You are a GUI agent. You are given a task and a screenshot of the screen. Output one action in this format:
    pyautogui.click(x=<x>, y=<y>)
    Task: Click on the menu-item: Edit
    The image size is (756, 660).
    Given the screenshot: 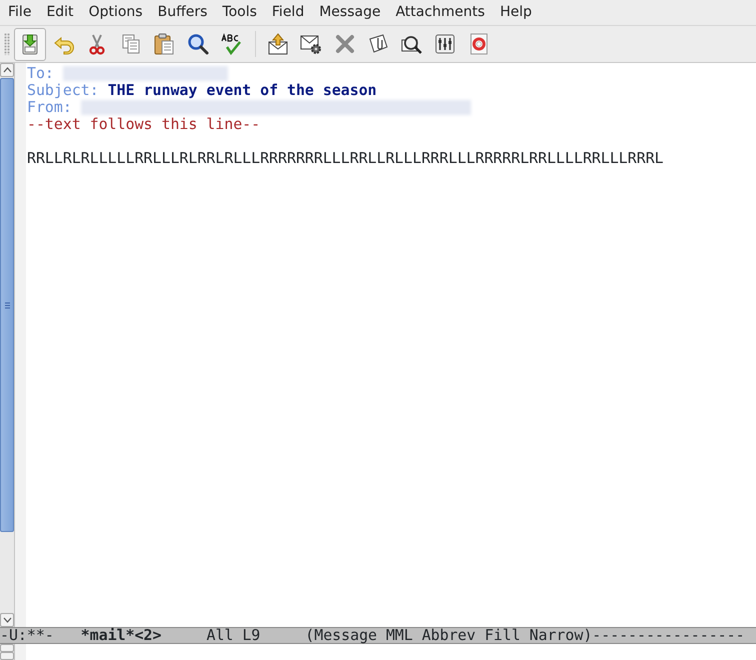 What is the action you would take?
    pyautogui.click(x=59, y=12)
    